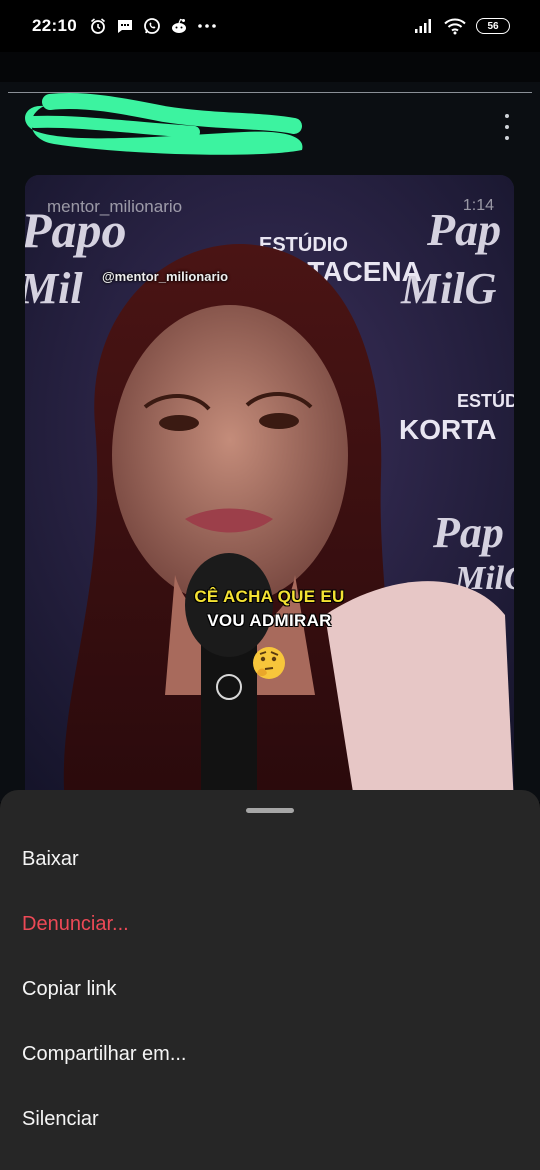 This screenshot has height=1170, width=540. I want to click on battery-icon: 56, so click(493, 26).